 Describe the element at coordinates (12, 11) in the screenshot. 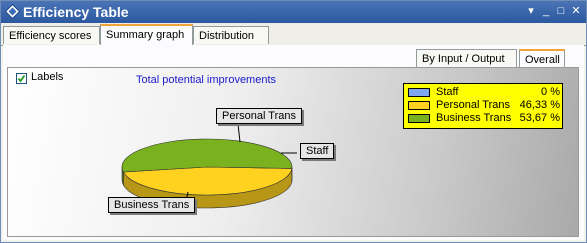

I see `app-diamond-icon` at that location.